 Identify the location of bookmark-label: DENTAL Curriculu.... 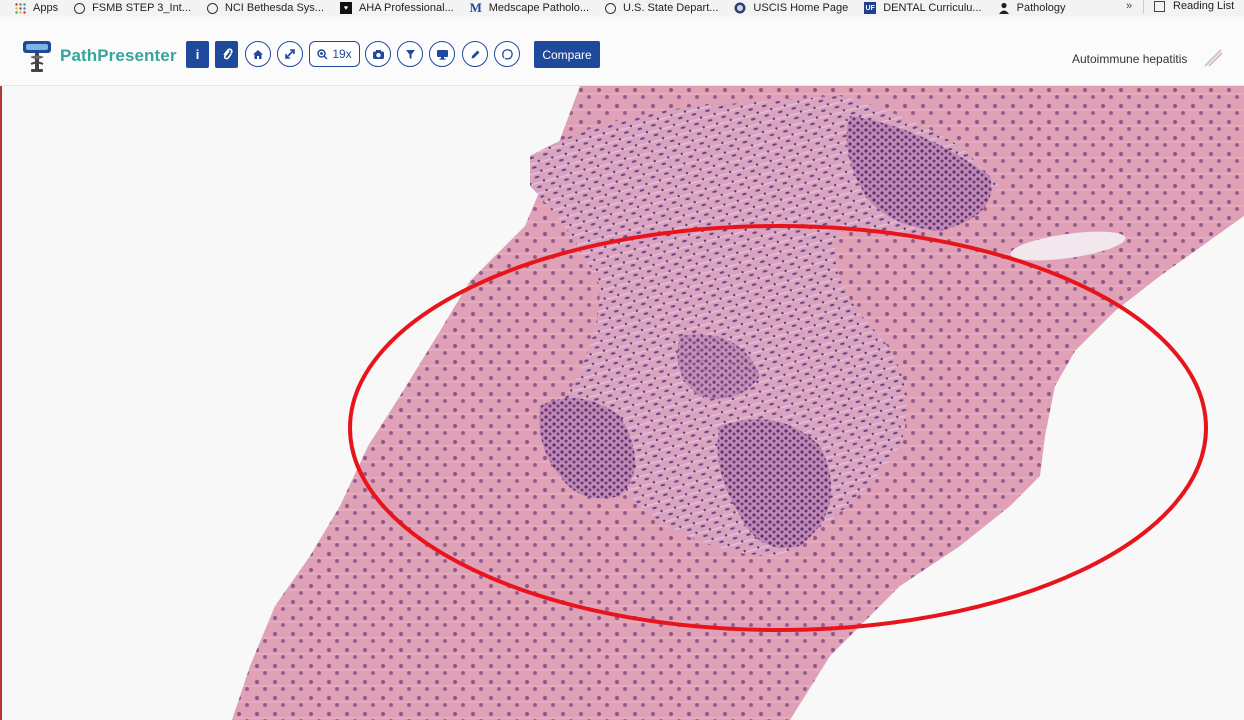
(932, 8).